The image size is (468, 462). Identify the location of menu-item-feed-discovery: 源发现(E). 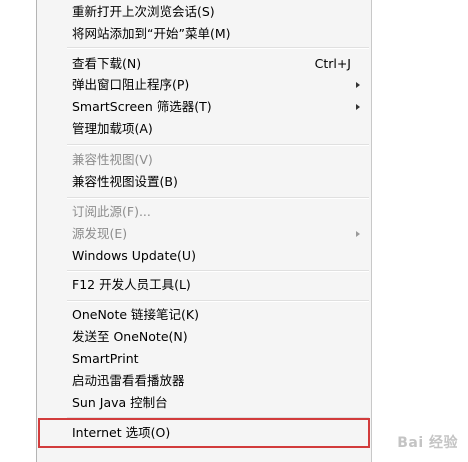
(204, 234).